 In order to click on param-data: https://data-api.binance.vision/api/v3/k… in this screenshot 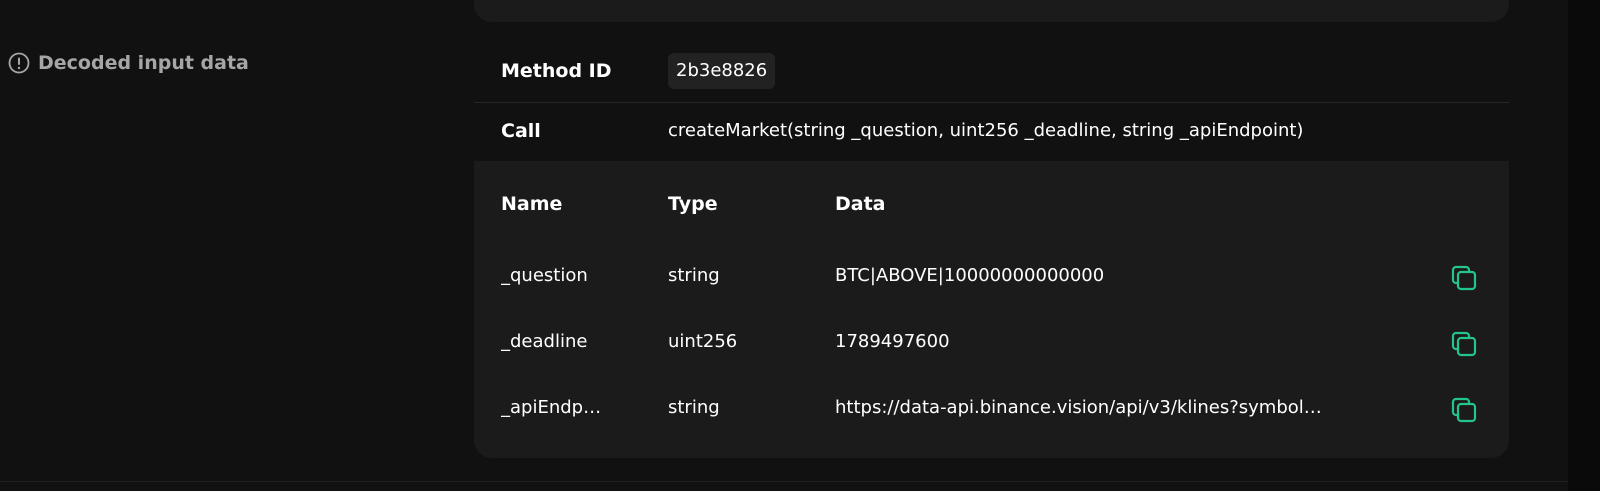, I will do `click(1078, 407)`.